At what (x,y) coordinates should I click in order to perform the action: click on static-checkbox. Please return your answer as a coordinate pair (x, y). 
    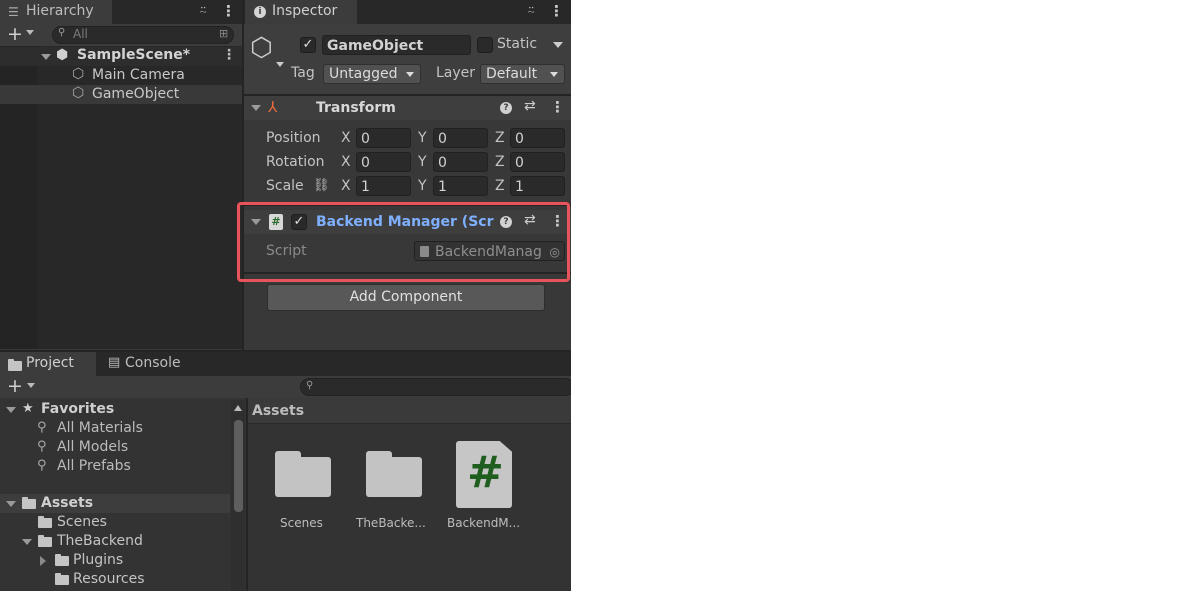
    Looking at the image, I should click on (485, 45).